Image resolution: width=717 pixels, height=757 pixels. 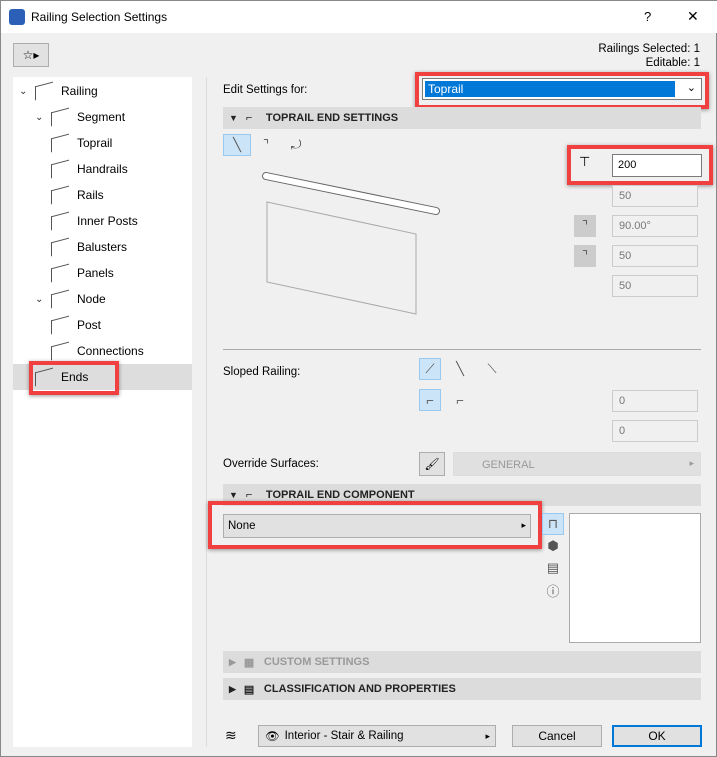 I want to click on plan-view-icon: ⊓, so click(x=553, y=524).